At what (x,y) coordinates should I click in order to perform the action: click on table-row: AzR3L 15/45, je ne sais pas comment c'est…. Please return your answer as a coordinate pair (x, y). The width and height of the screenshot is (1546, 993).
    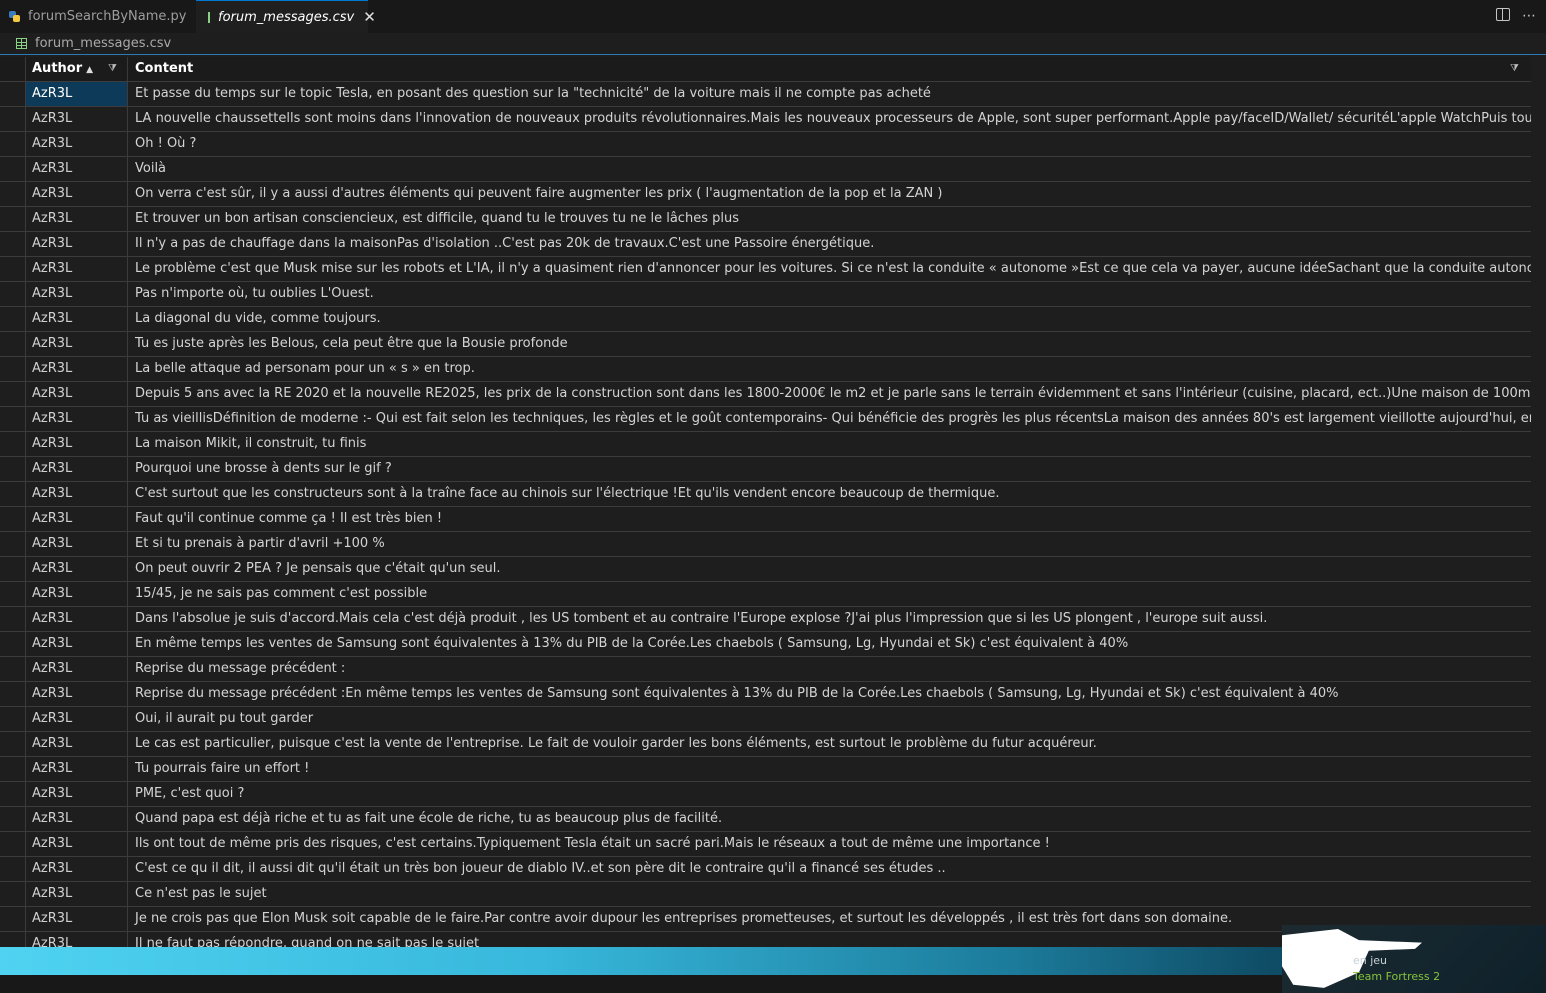
    Looking at the image, I should click on (765, 593).